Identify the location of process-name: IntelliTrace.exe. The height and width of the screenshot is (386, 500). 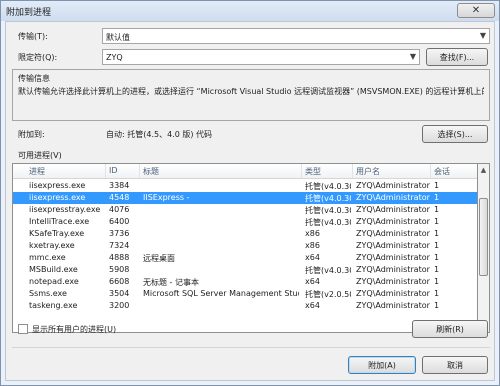
(59, 221).